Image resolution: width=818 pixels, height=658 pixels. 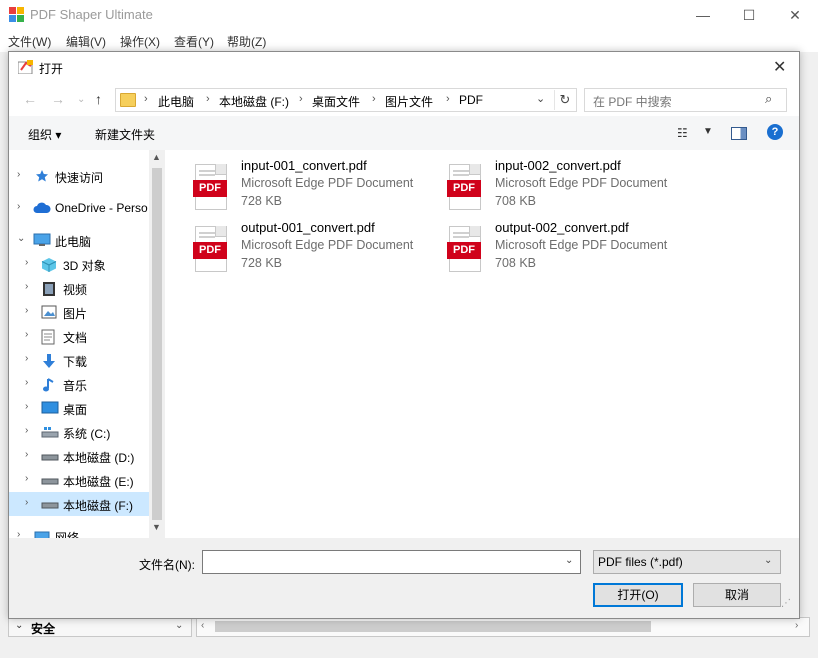 What do you see at coordinates (79, 208) in the screenshot?
I see `nav-item-onedrive: › OneDrive - Perso` at bounding box center [79, 208].